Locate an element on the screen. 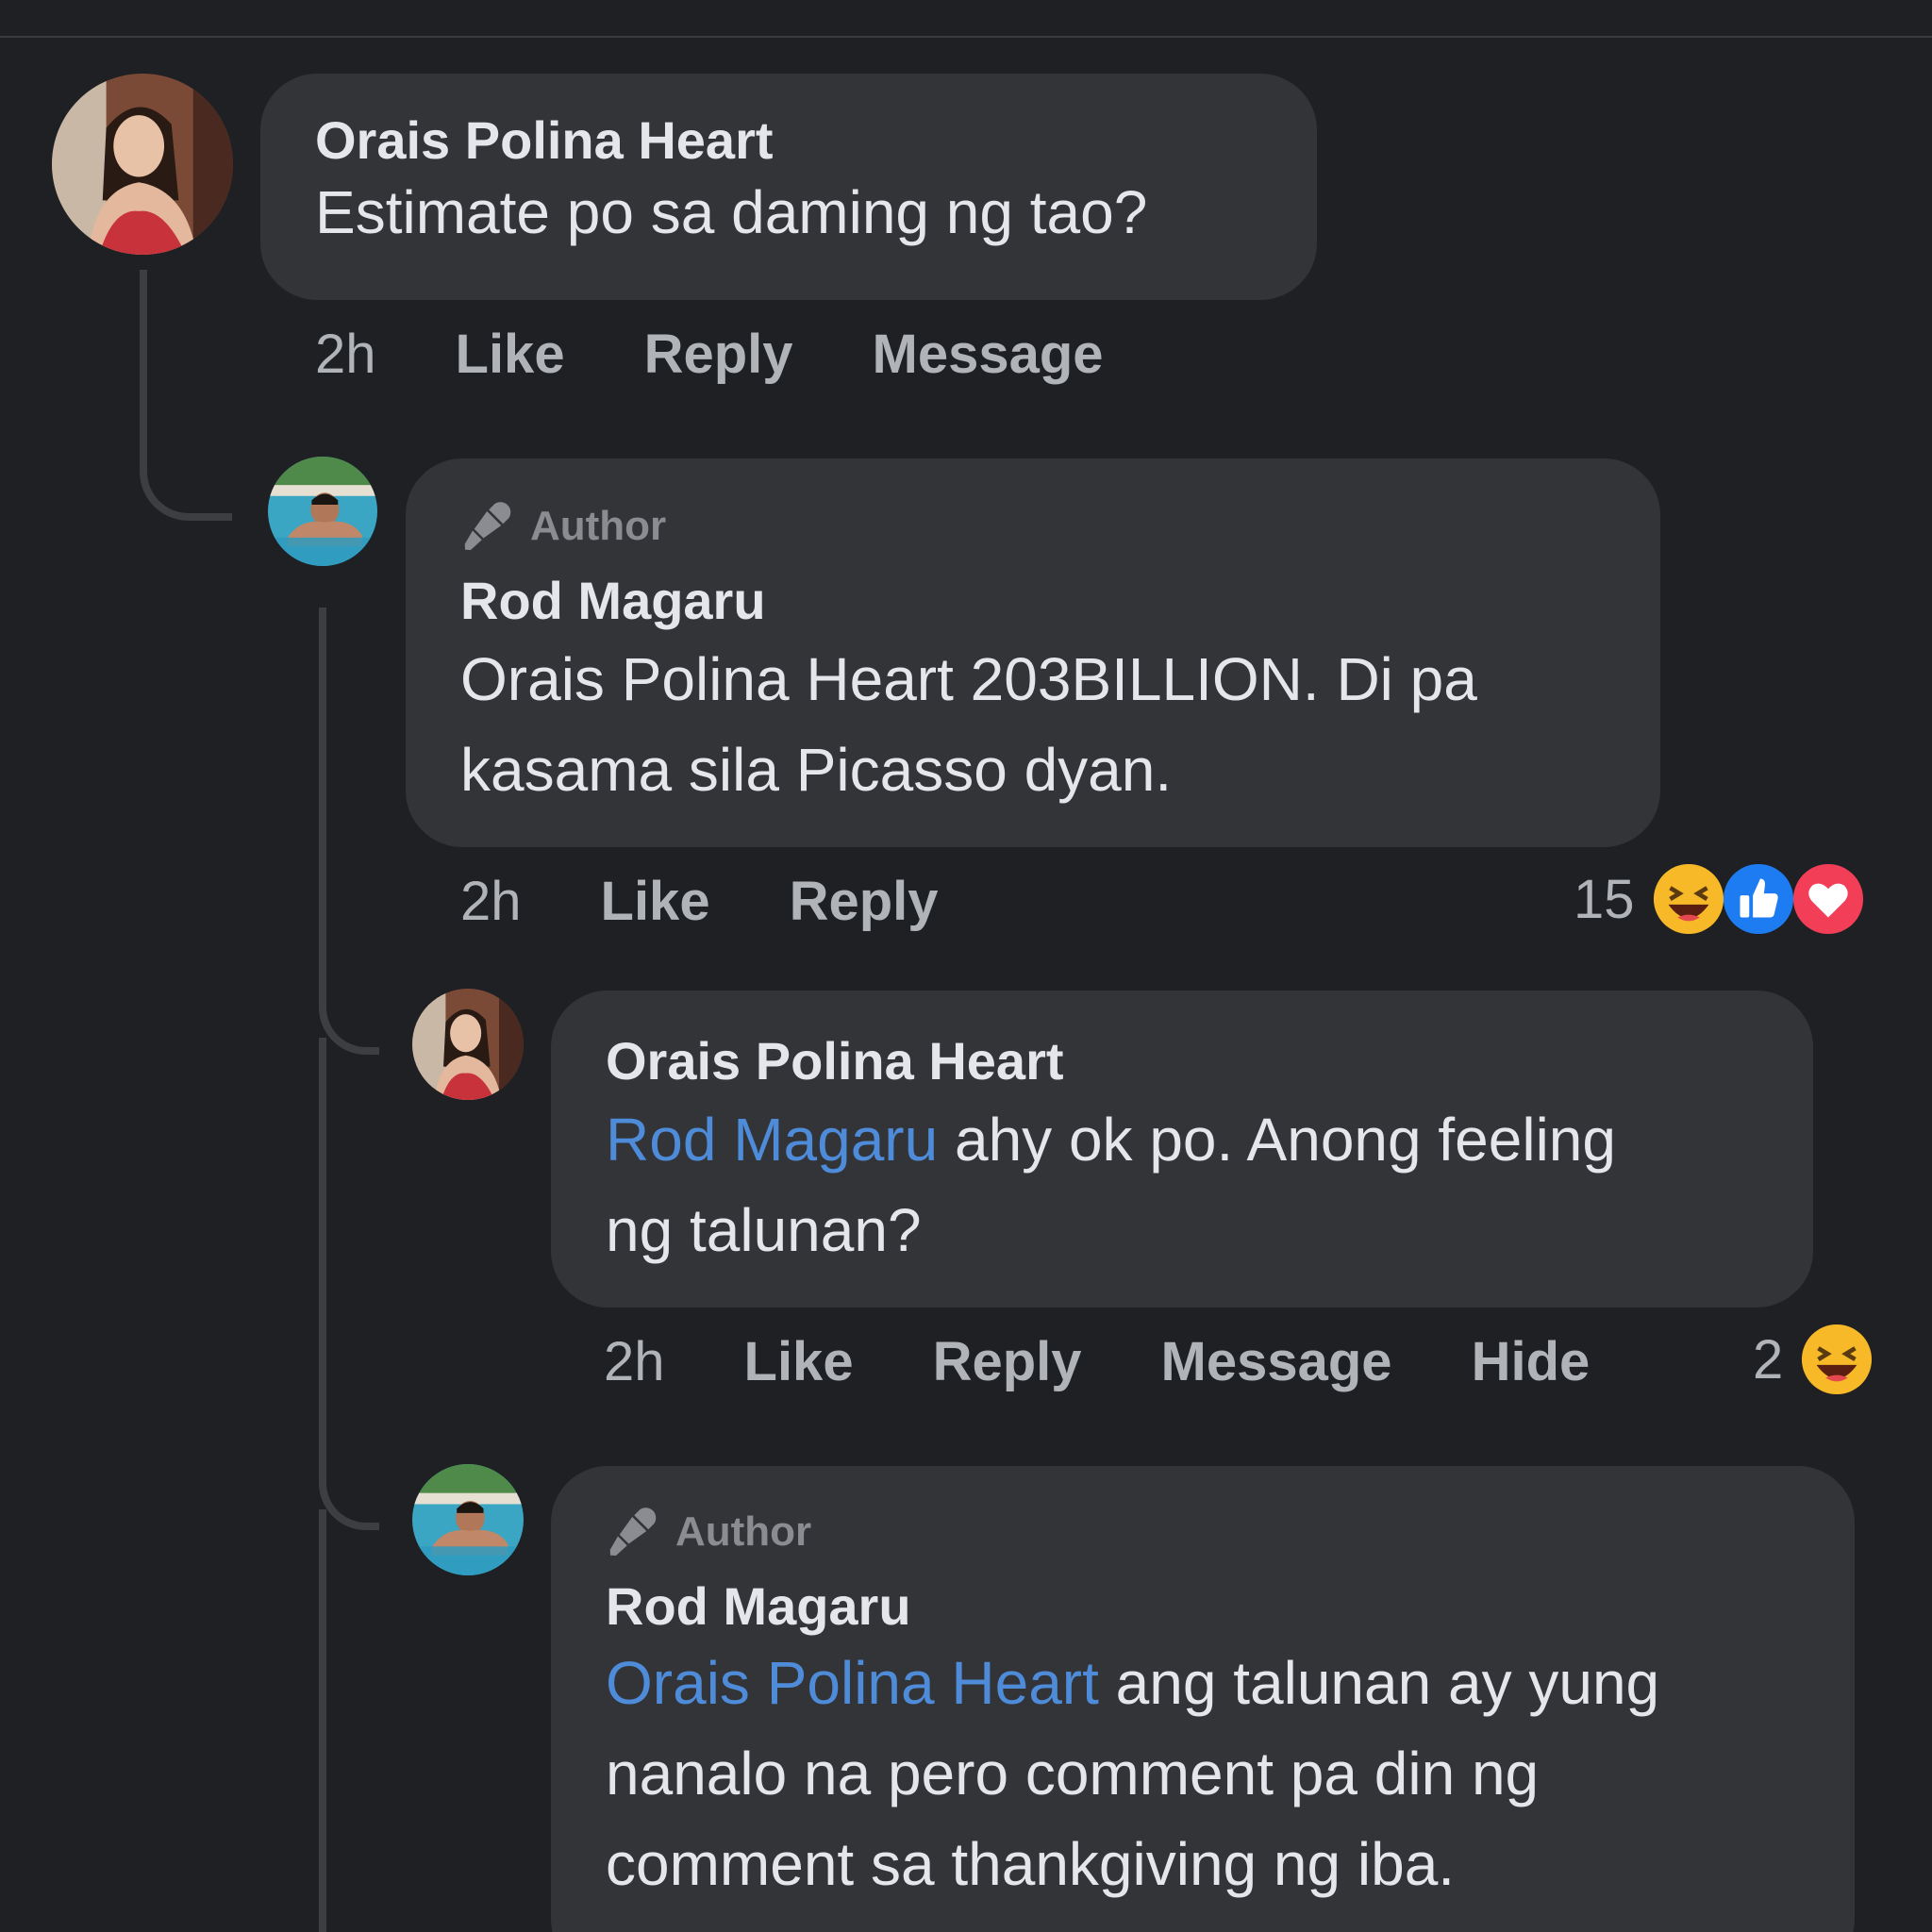  reaction-count: 15 is located at coordinates (1604, 899).